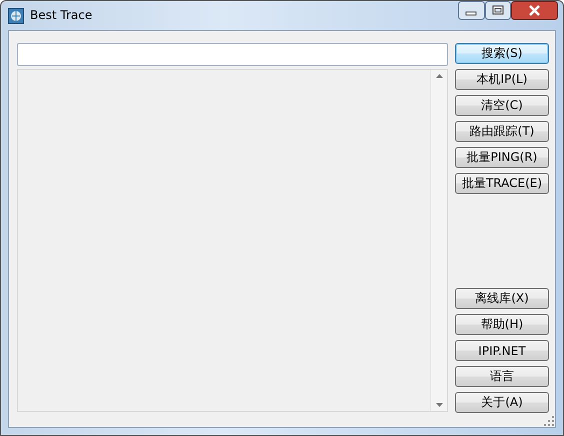 This screenshot has height=436, width=564. I want to click on scroll-down-icon, so click(439, 405).